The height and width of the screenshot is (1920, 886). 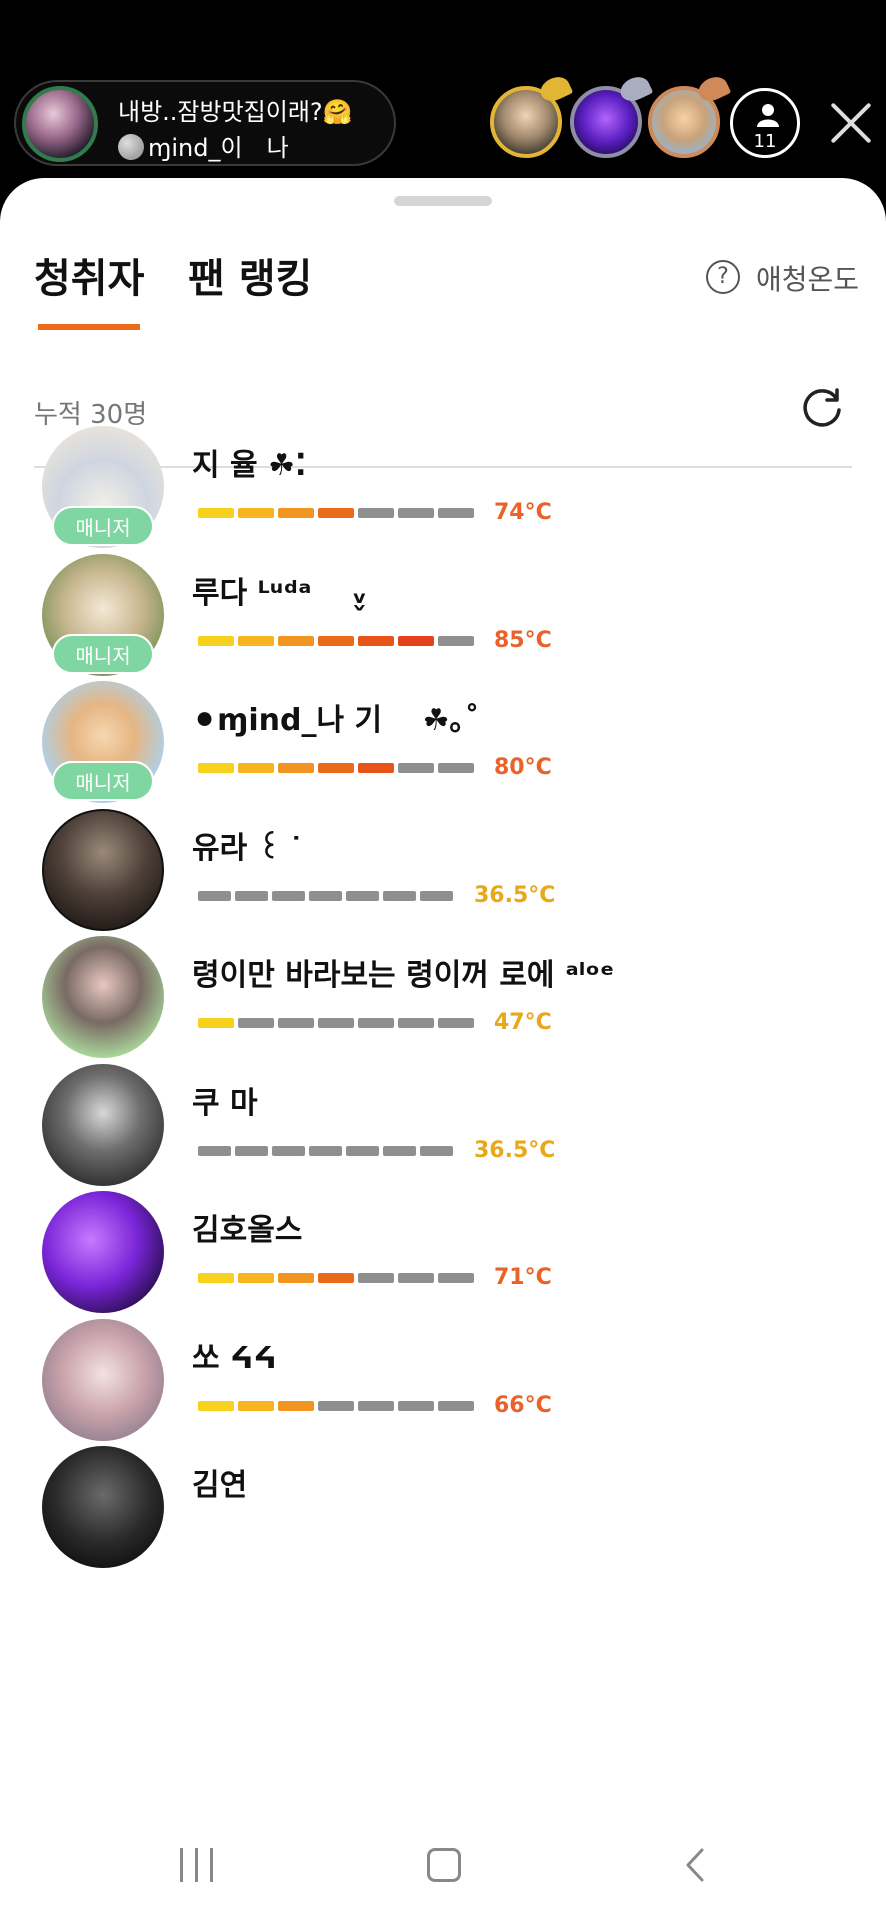 I want to click on back-icon, so click(x=695, y=1865).